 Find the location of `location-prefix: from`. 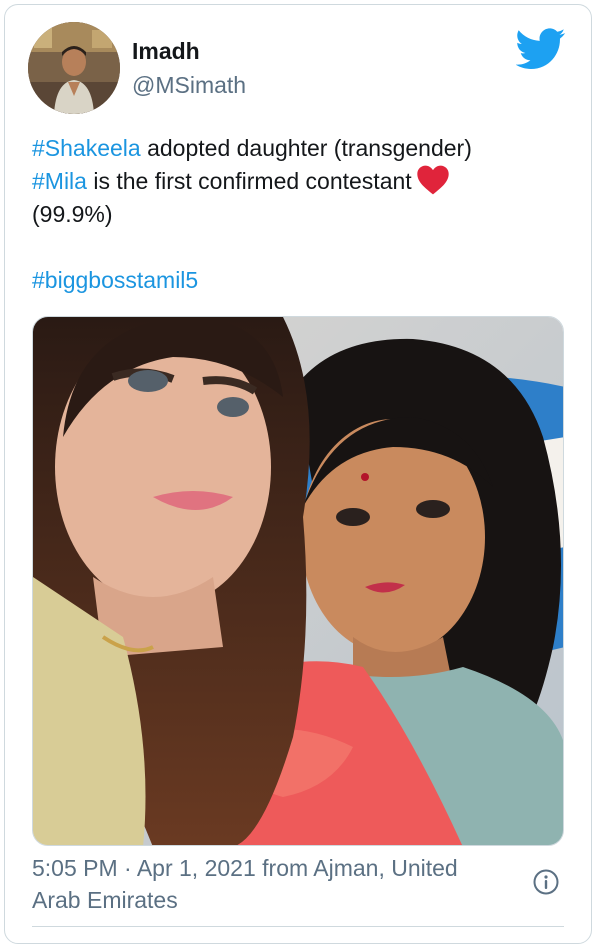

location-prefix: from is located at coordinates (284, 868).